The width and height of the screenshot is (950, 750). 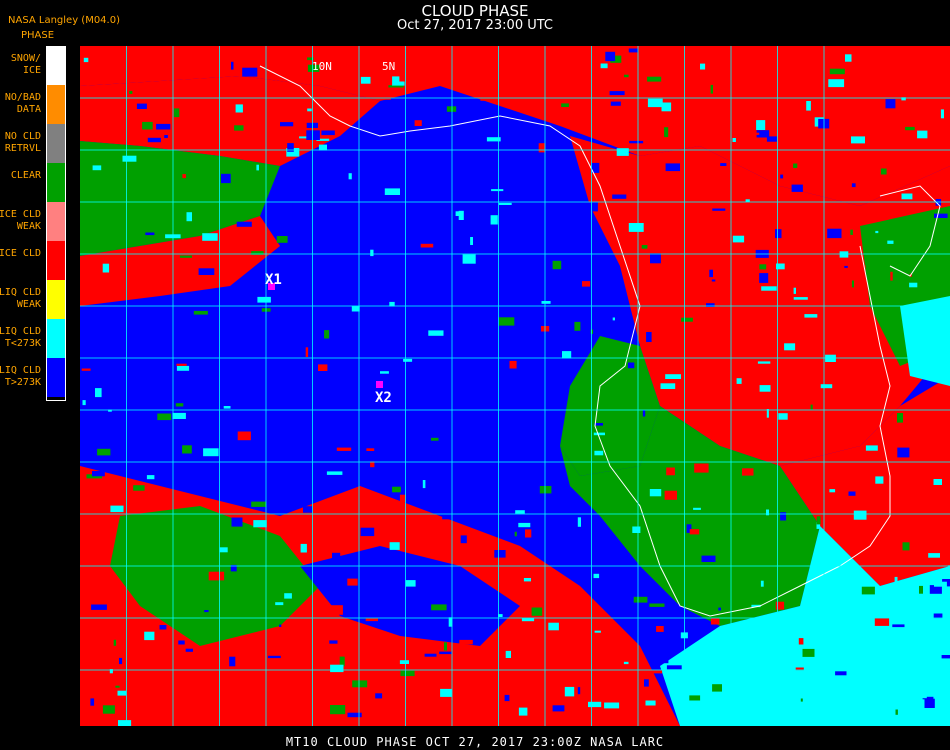 What do you see at coordinates (20, 337) in the screenshot?
I see `legend-label: LIQ CLD T<273K` at bounding box center [20, 337].